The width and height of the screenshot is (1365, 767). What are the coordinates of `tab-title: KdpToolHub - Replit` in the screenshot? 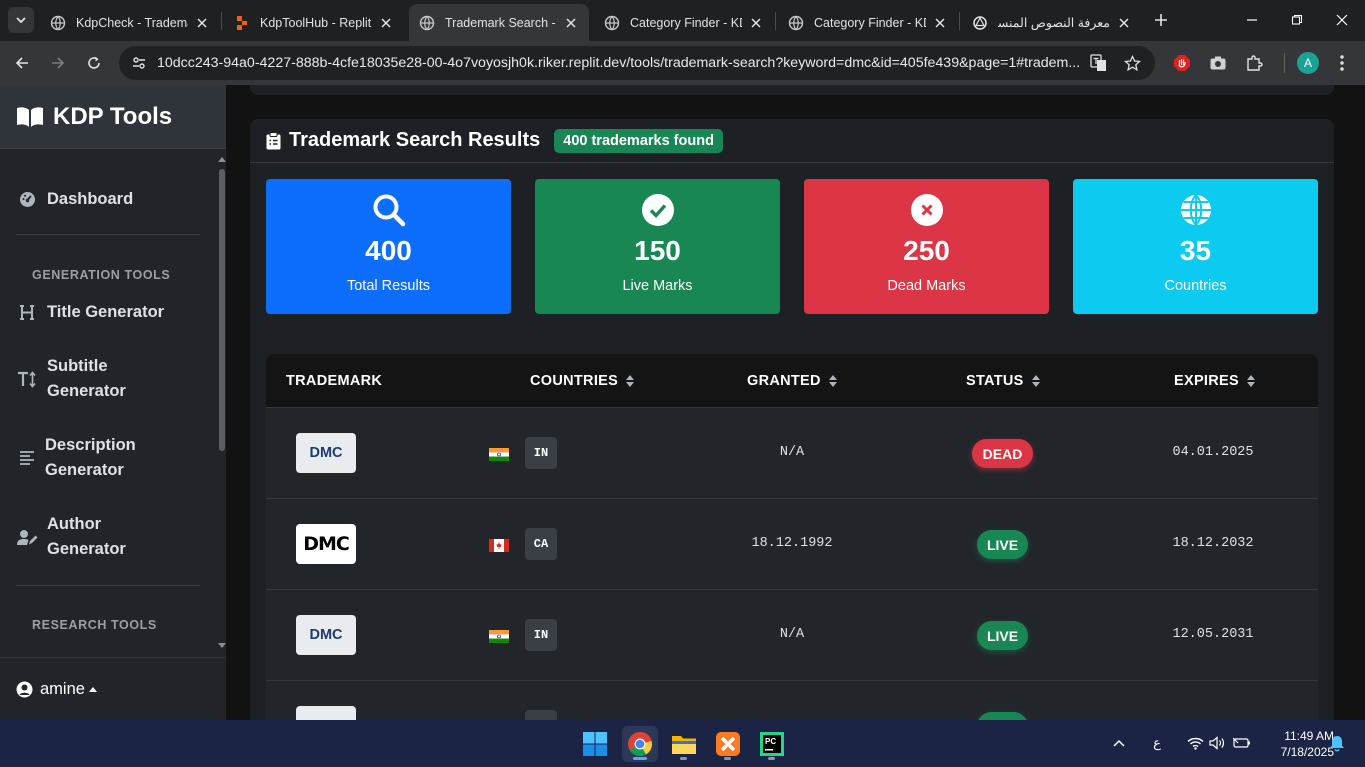 It's located at (316, 22).